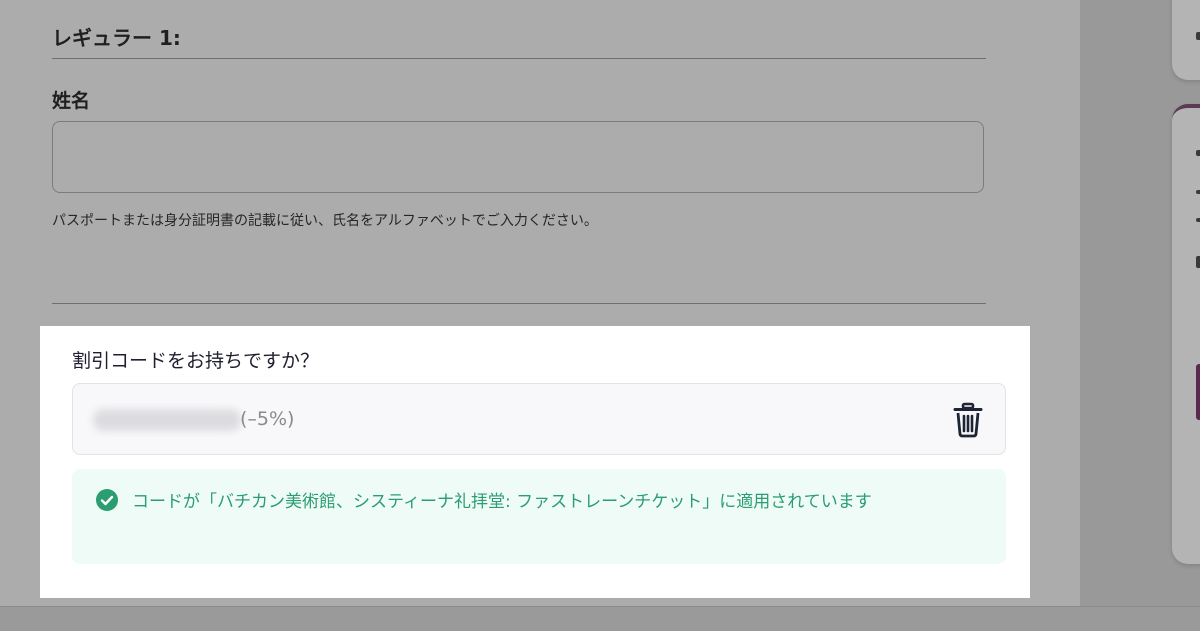 The height and width of the screenshot is (631, 1200). I want to click on sidebar-accent-button, so click(1198, 392).